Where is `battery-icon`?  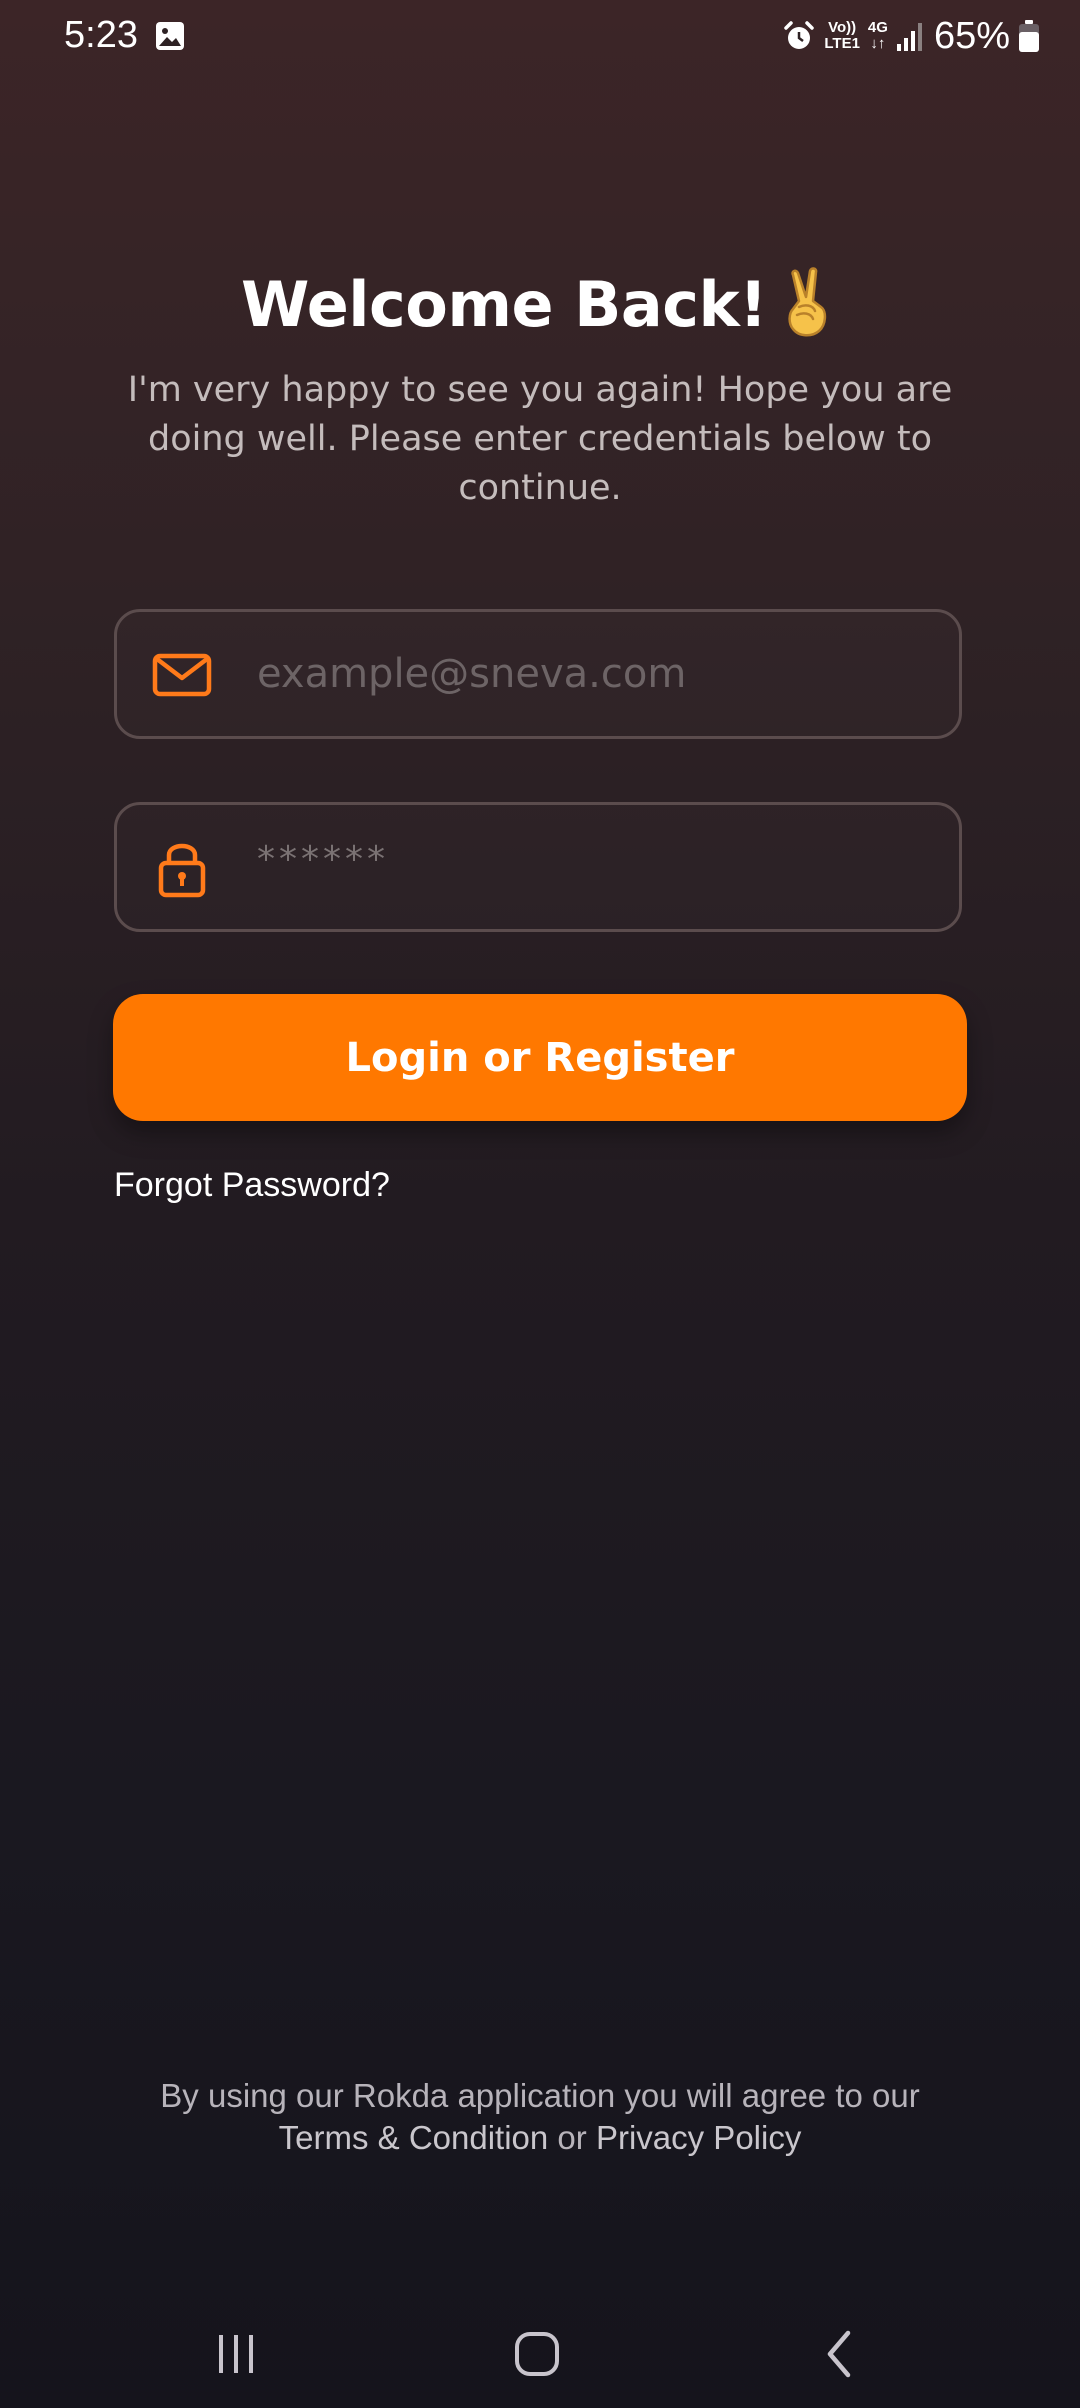 battery-icon is located at coordinates (1029, 36).